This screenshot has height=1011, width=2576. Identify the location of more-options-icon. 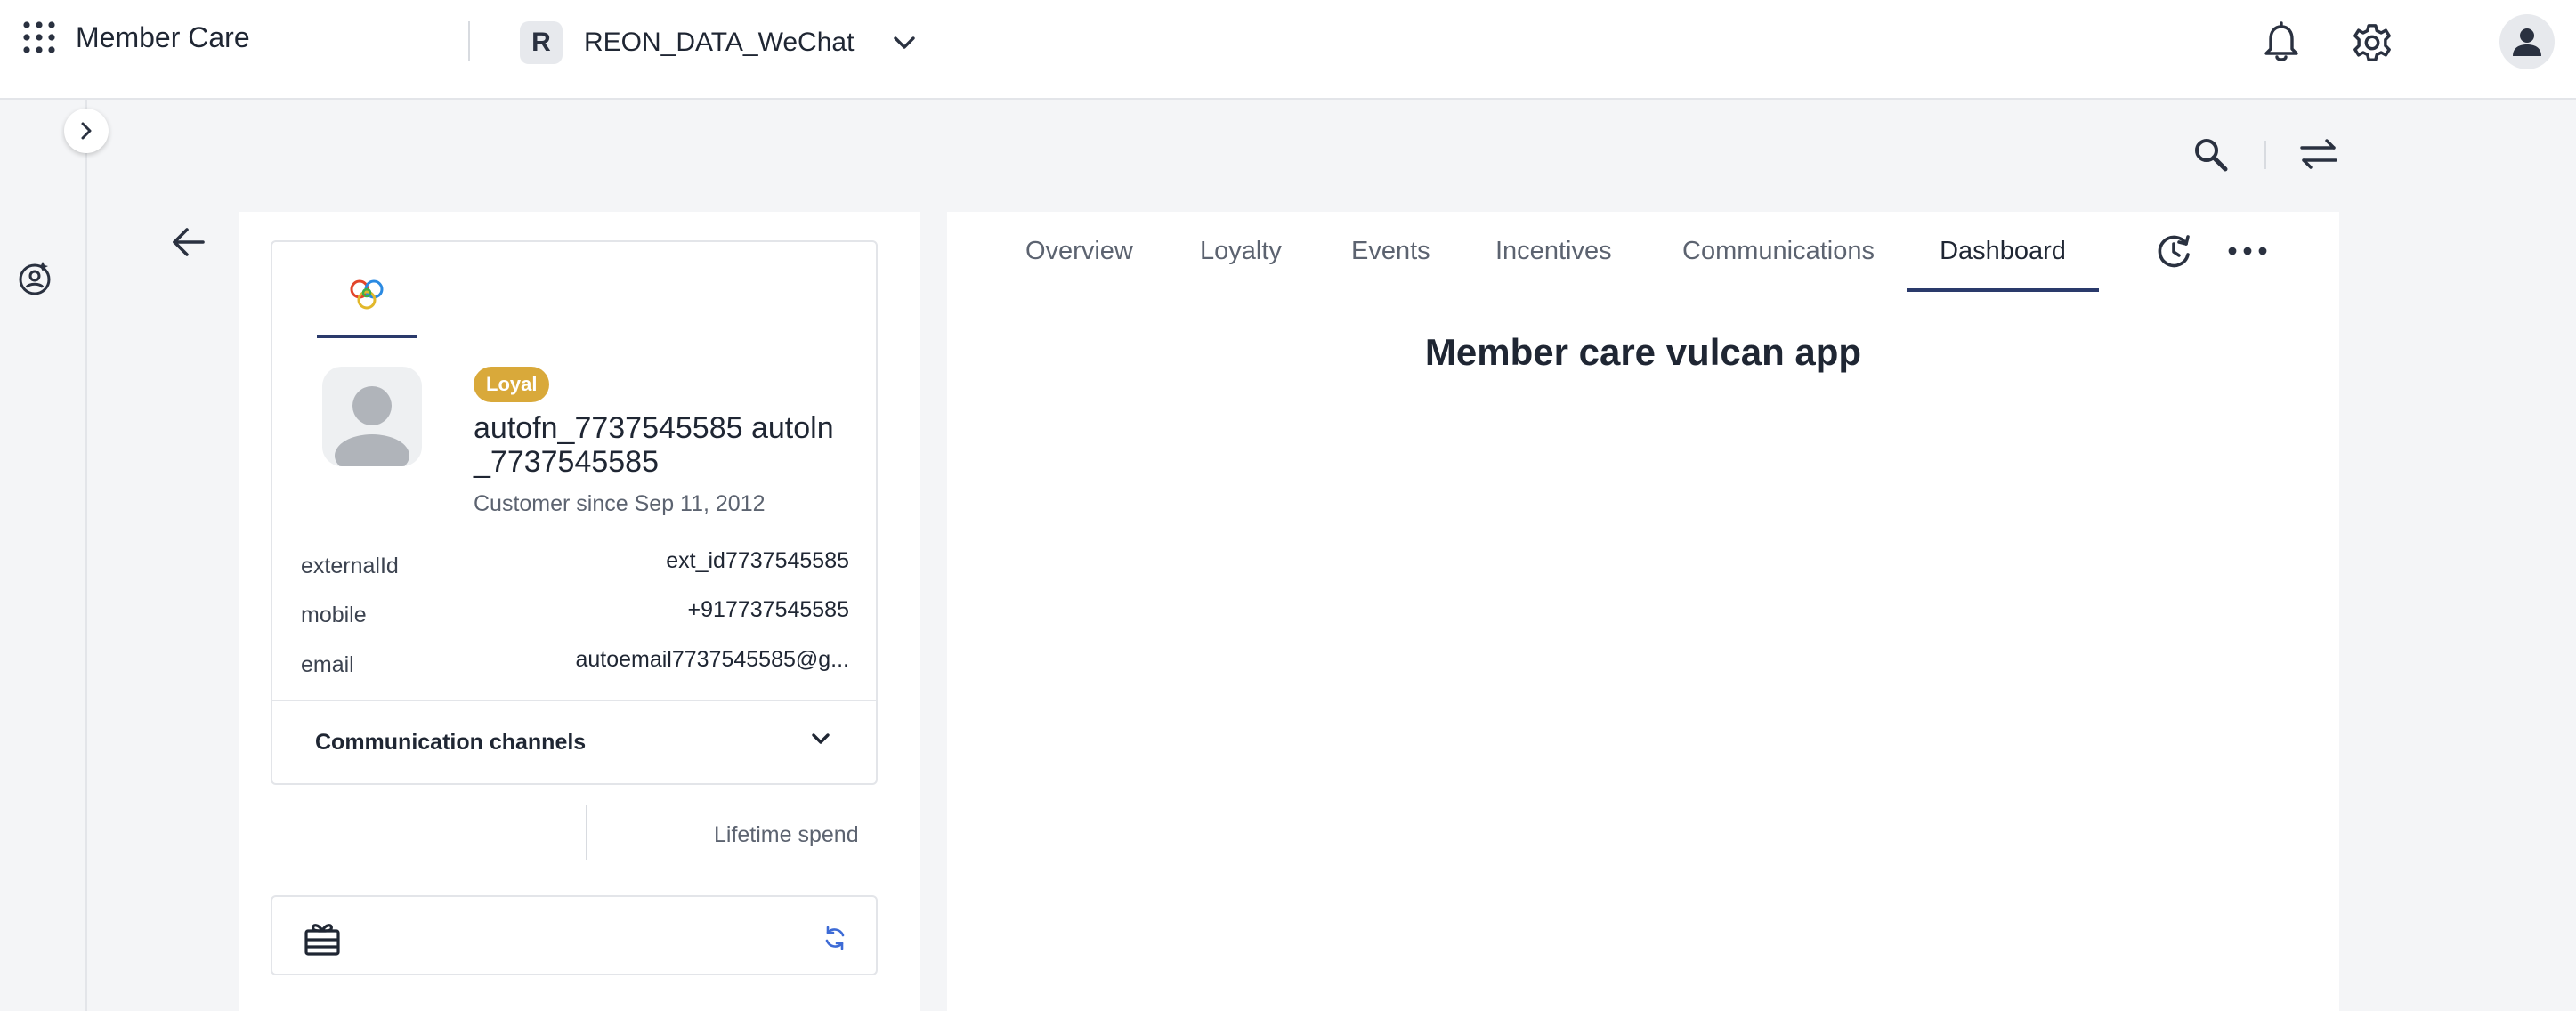
(2248, 251).